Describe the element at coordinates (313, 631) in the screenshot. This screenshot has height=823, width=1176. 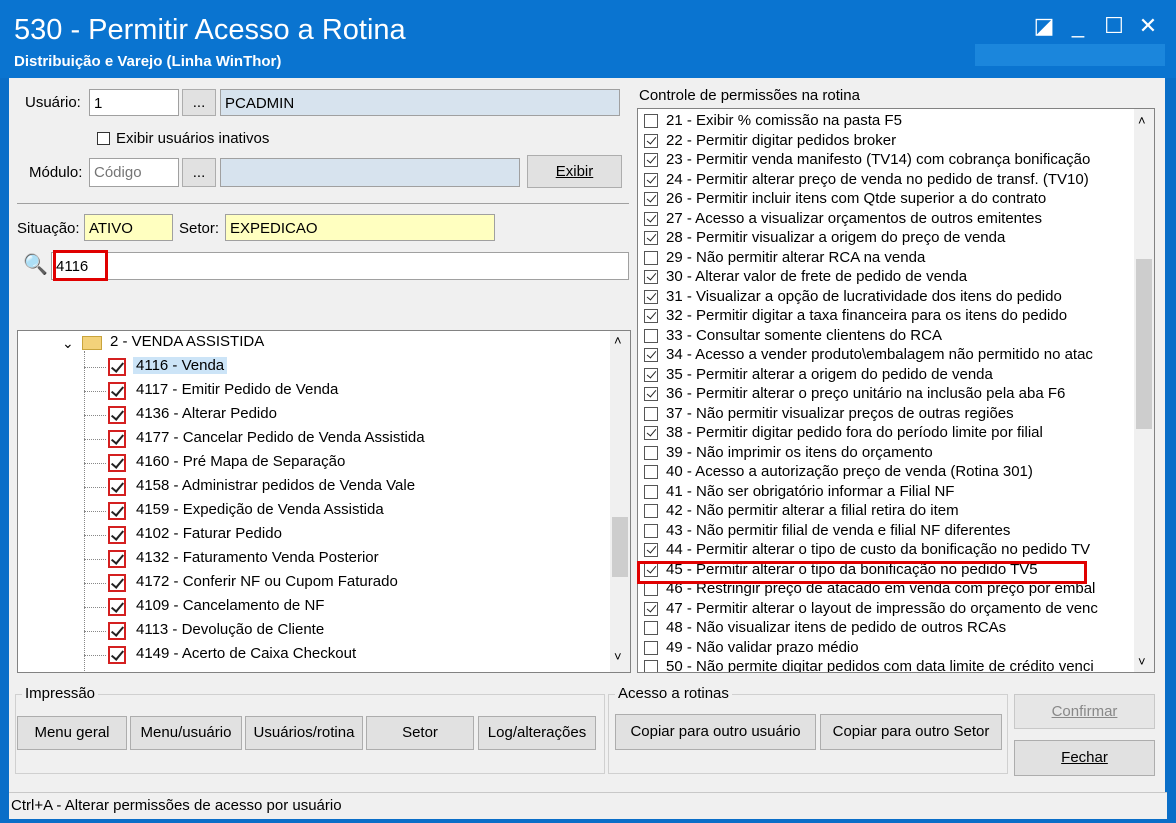
I see `tree-item: 4113 - Devolução de Cliente` at that location.